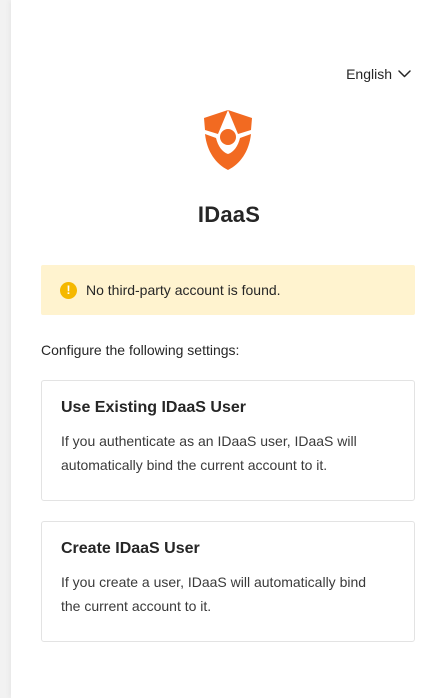  What do you see at coordinates (229, 214) in the screenshot?
I see `app-title: IDaaS` at bounding box center [229, 214].